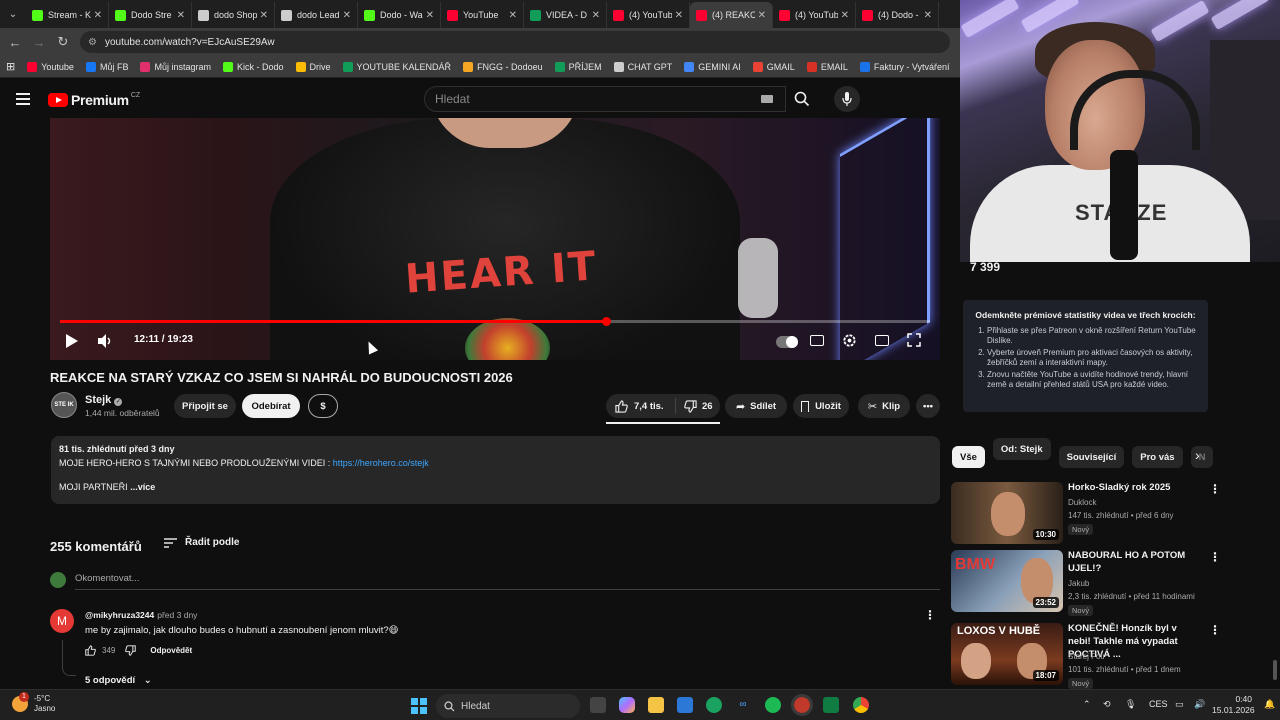 This screenshot has width=1280, height=720. What do you see at coordinates (968, 457) in the screenshot?
I see `chip-all: Vše` at bounding box center [968, 457].